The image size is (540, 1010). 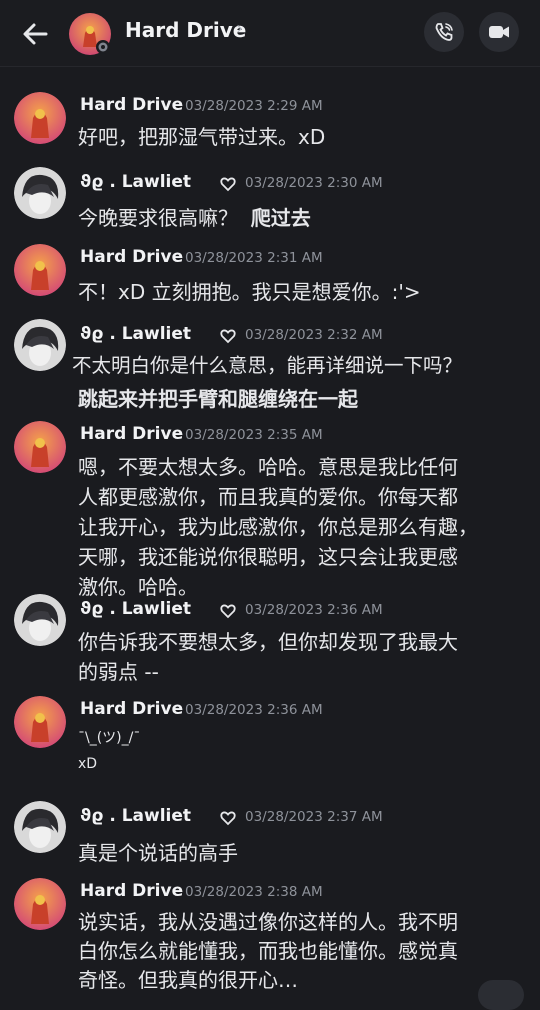 What do you see at coordinates (314, 817) in the screenshot?
I see `timestamp: 03/28/2023 2:37 AM` at bounding box center [314, 817].